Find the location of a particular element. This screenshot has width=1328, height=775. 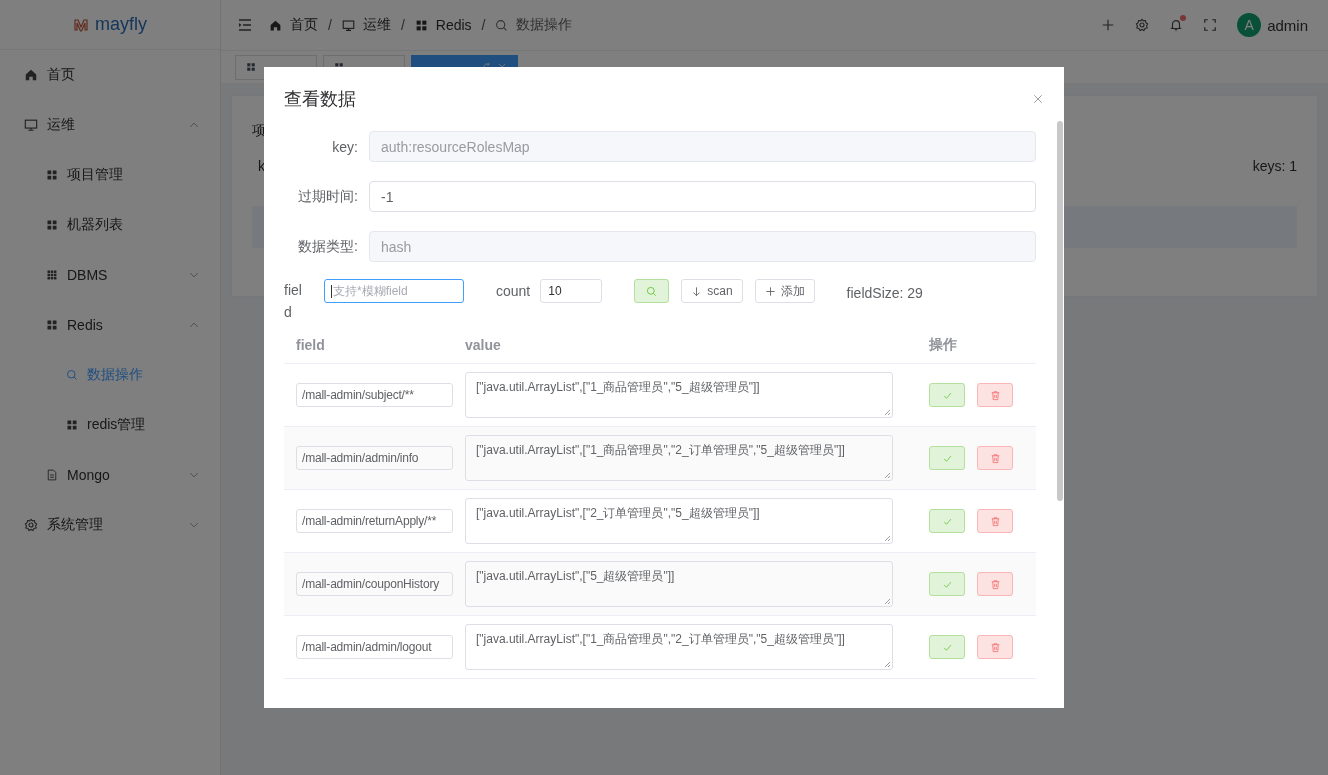

sidebar-item: 运维 is located at coordinates (110, 125).